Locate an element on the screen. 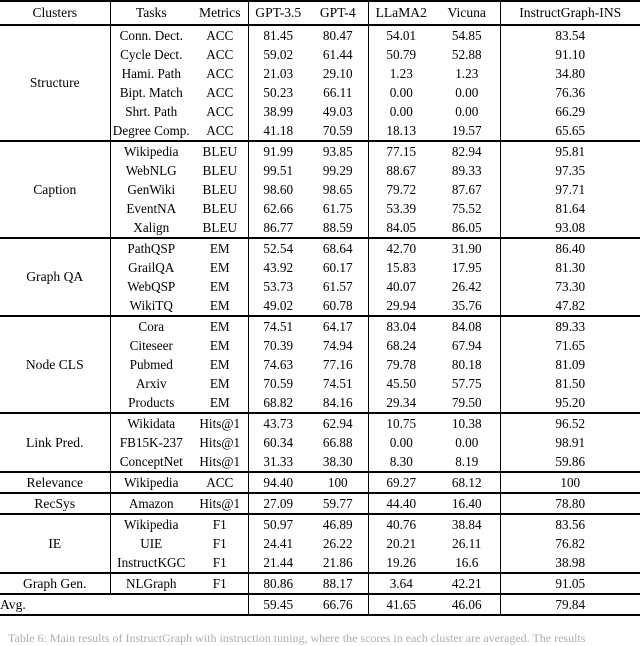 The width and height of the screenshot is (640, 646). cell-llama2: 79.72 is located at coordinates (400, 189).